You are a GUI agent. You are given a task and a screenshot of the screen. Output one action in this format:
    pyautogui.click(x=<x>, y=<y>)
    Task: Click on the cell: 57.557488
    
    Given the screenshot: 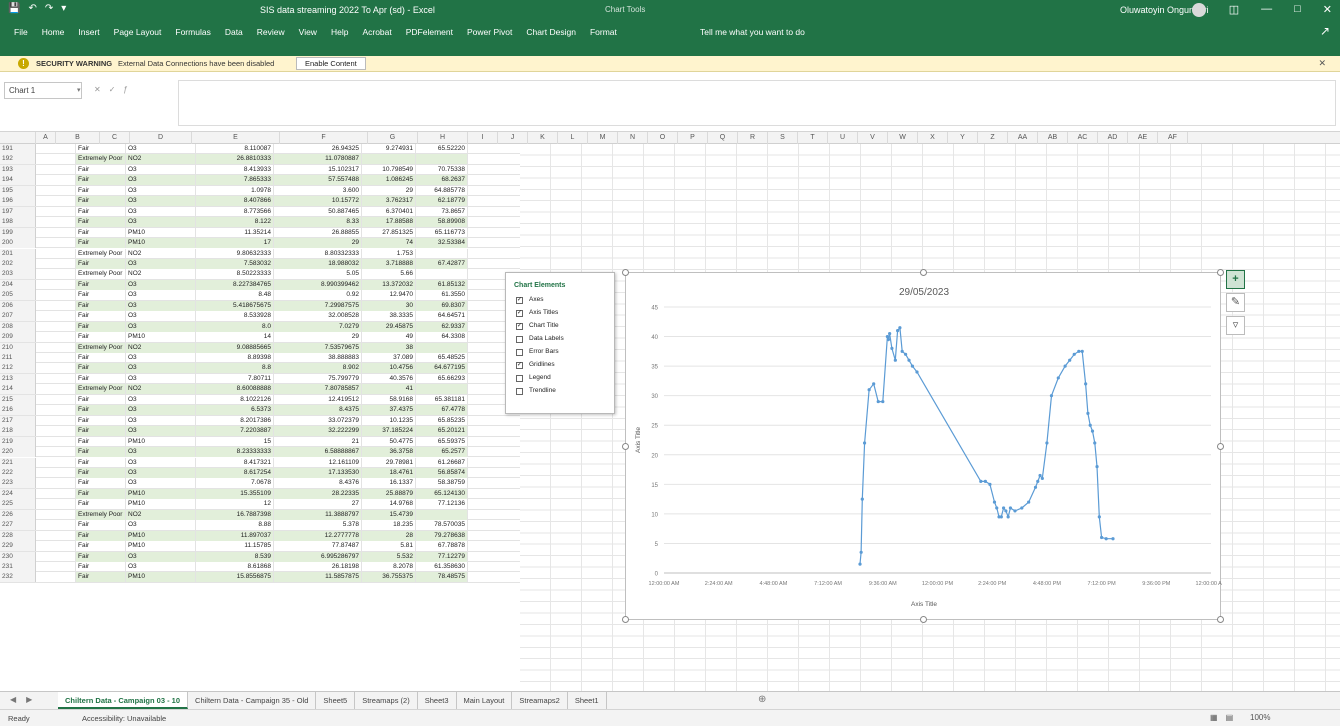 What is the action you would take?
    pyautogui.click(x=318, y=180)
    